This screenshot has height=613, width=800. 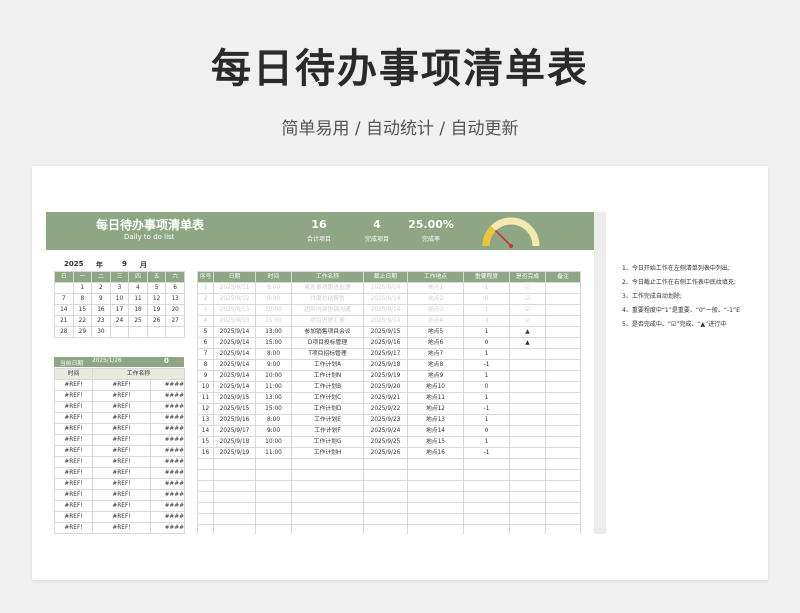 I want to click on calendar-day: 24, so click(x=119, y=321).